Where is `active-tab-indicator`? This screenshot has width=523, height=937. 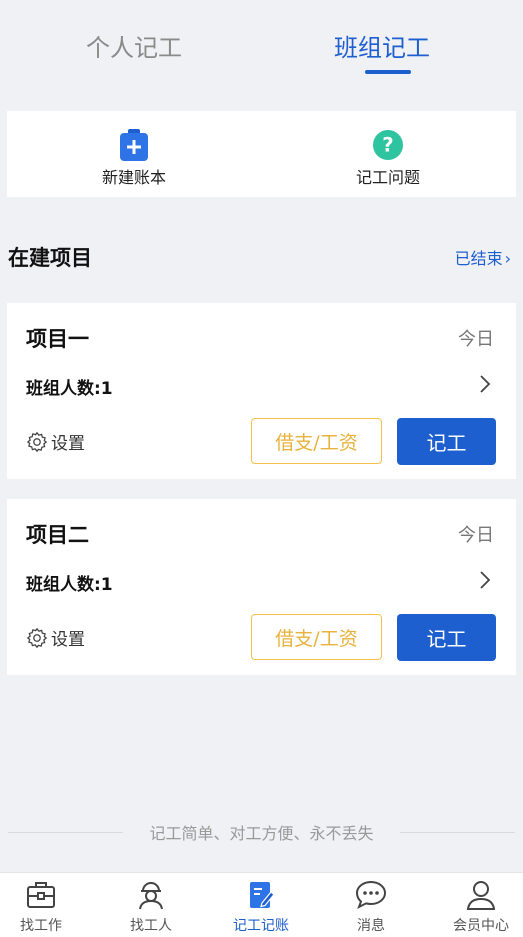
active-tab-indicator is located at coordinates (388, 72).